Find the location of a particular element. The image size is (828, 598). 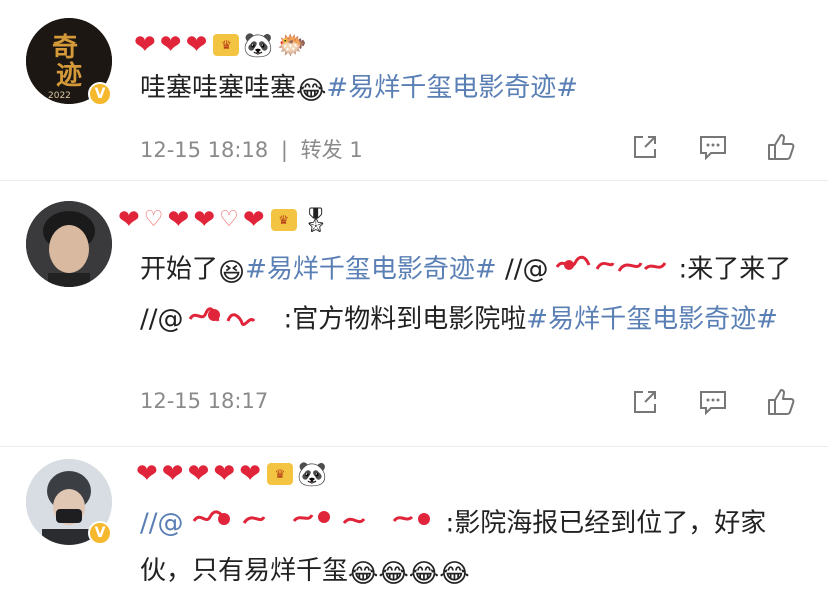

fish-icon: 🐡 is located at coordinates (292, 45).